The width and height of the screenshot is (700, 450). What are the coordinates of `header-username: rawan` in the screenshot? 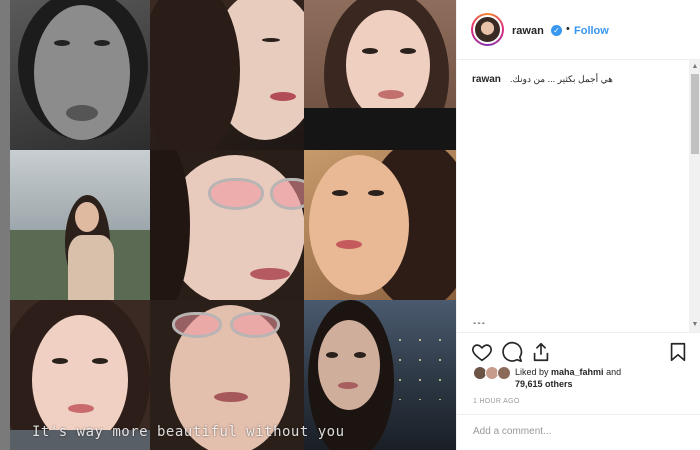 It's located at (528, 31).